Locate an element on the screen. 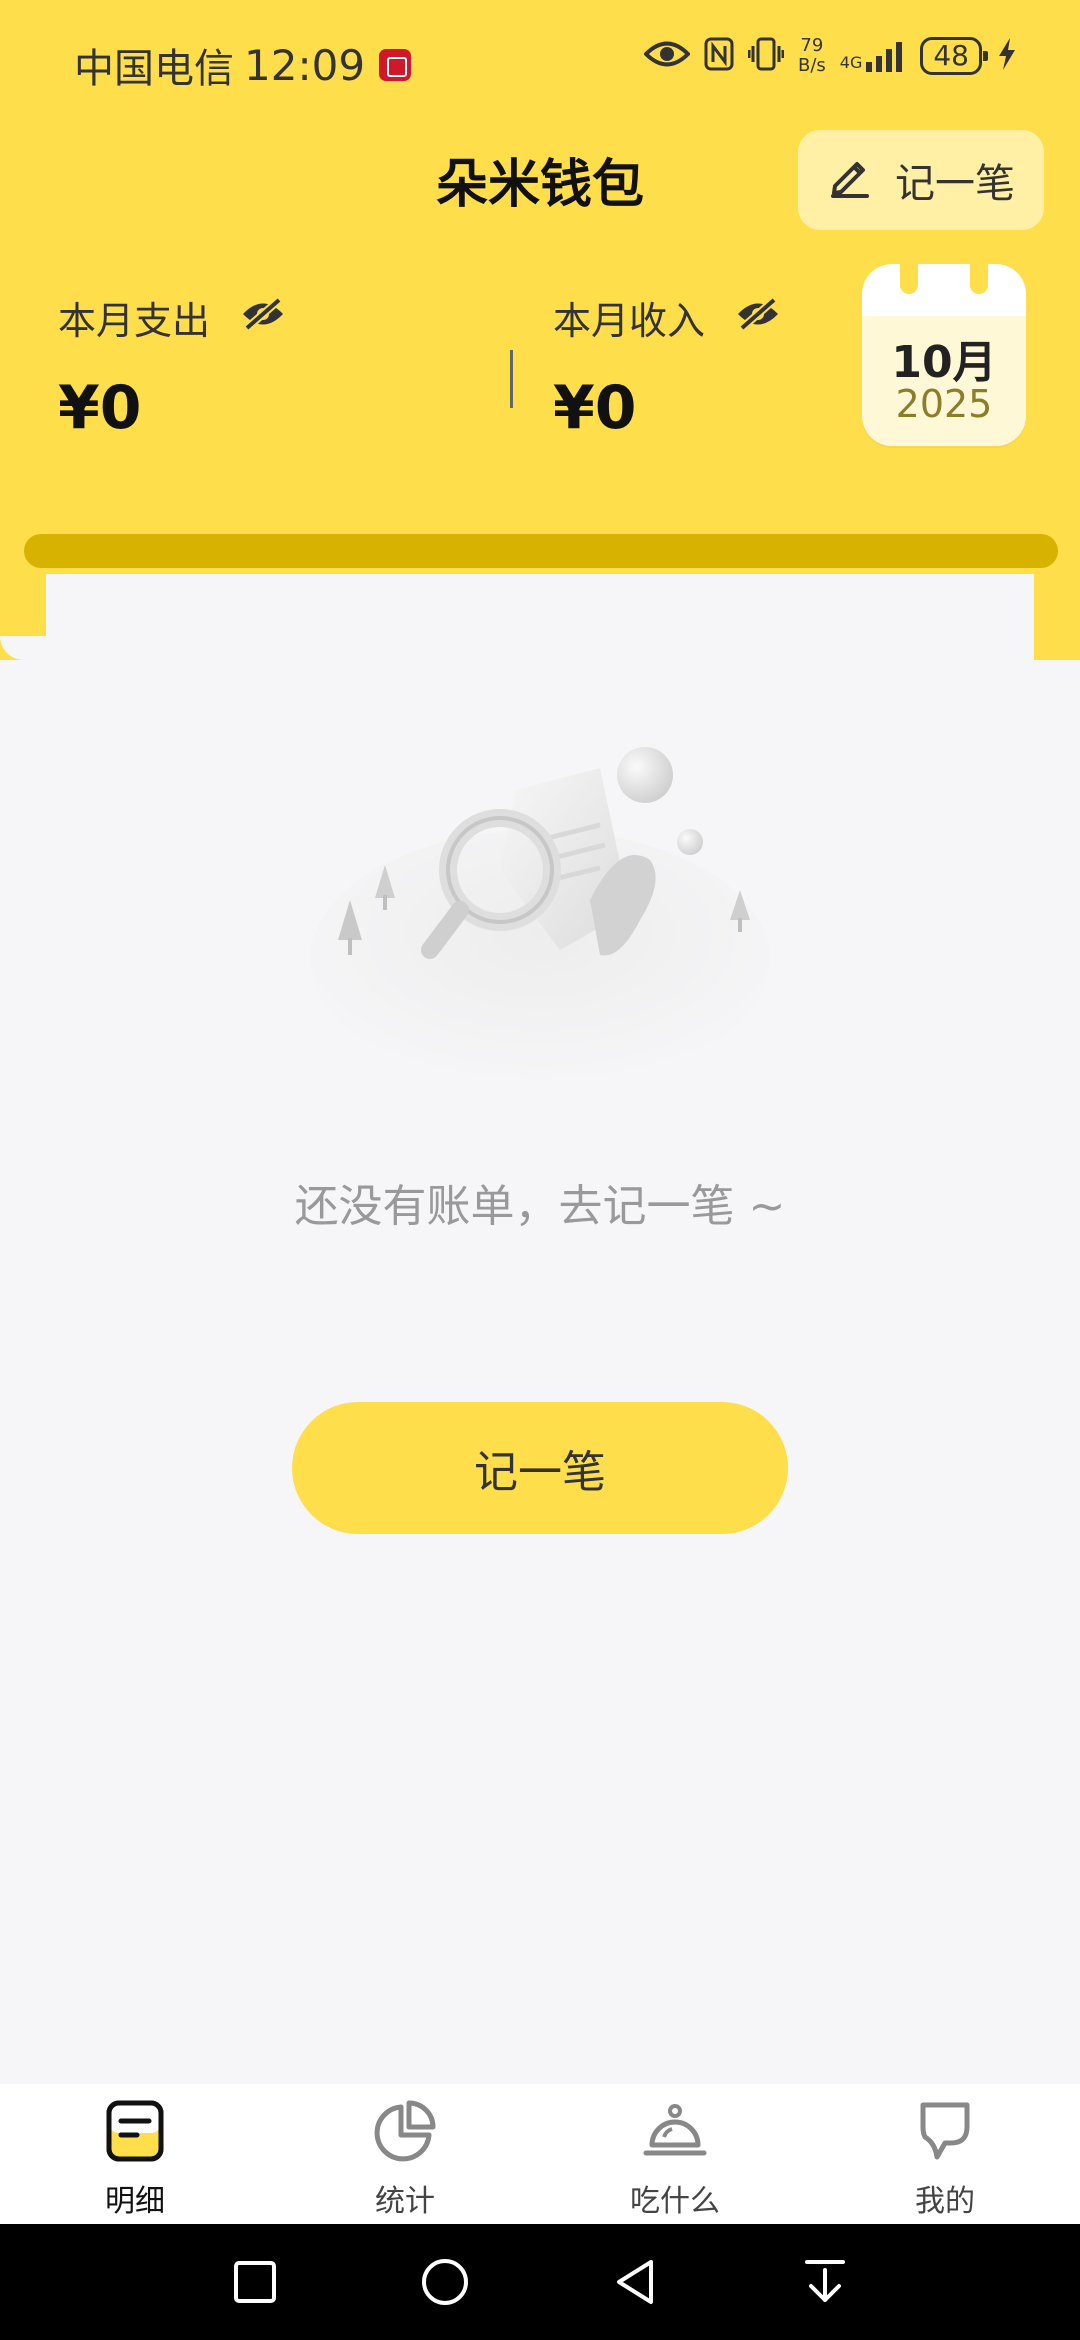 The height and width of the screenshot is (2340, 1080). tab-details: 明细 is located at coordinates (135, 2154).